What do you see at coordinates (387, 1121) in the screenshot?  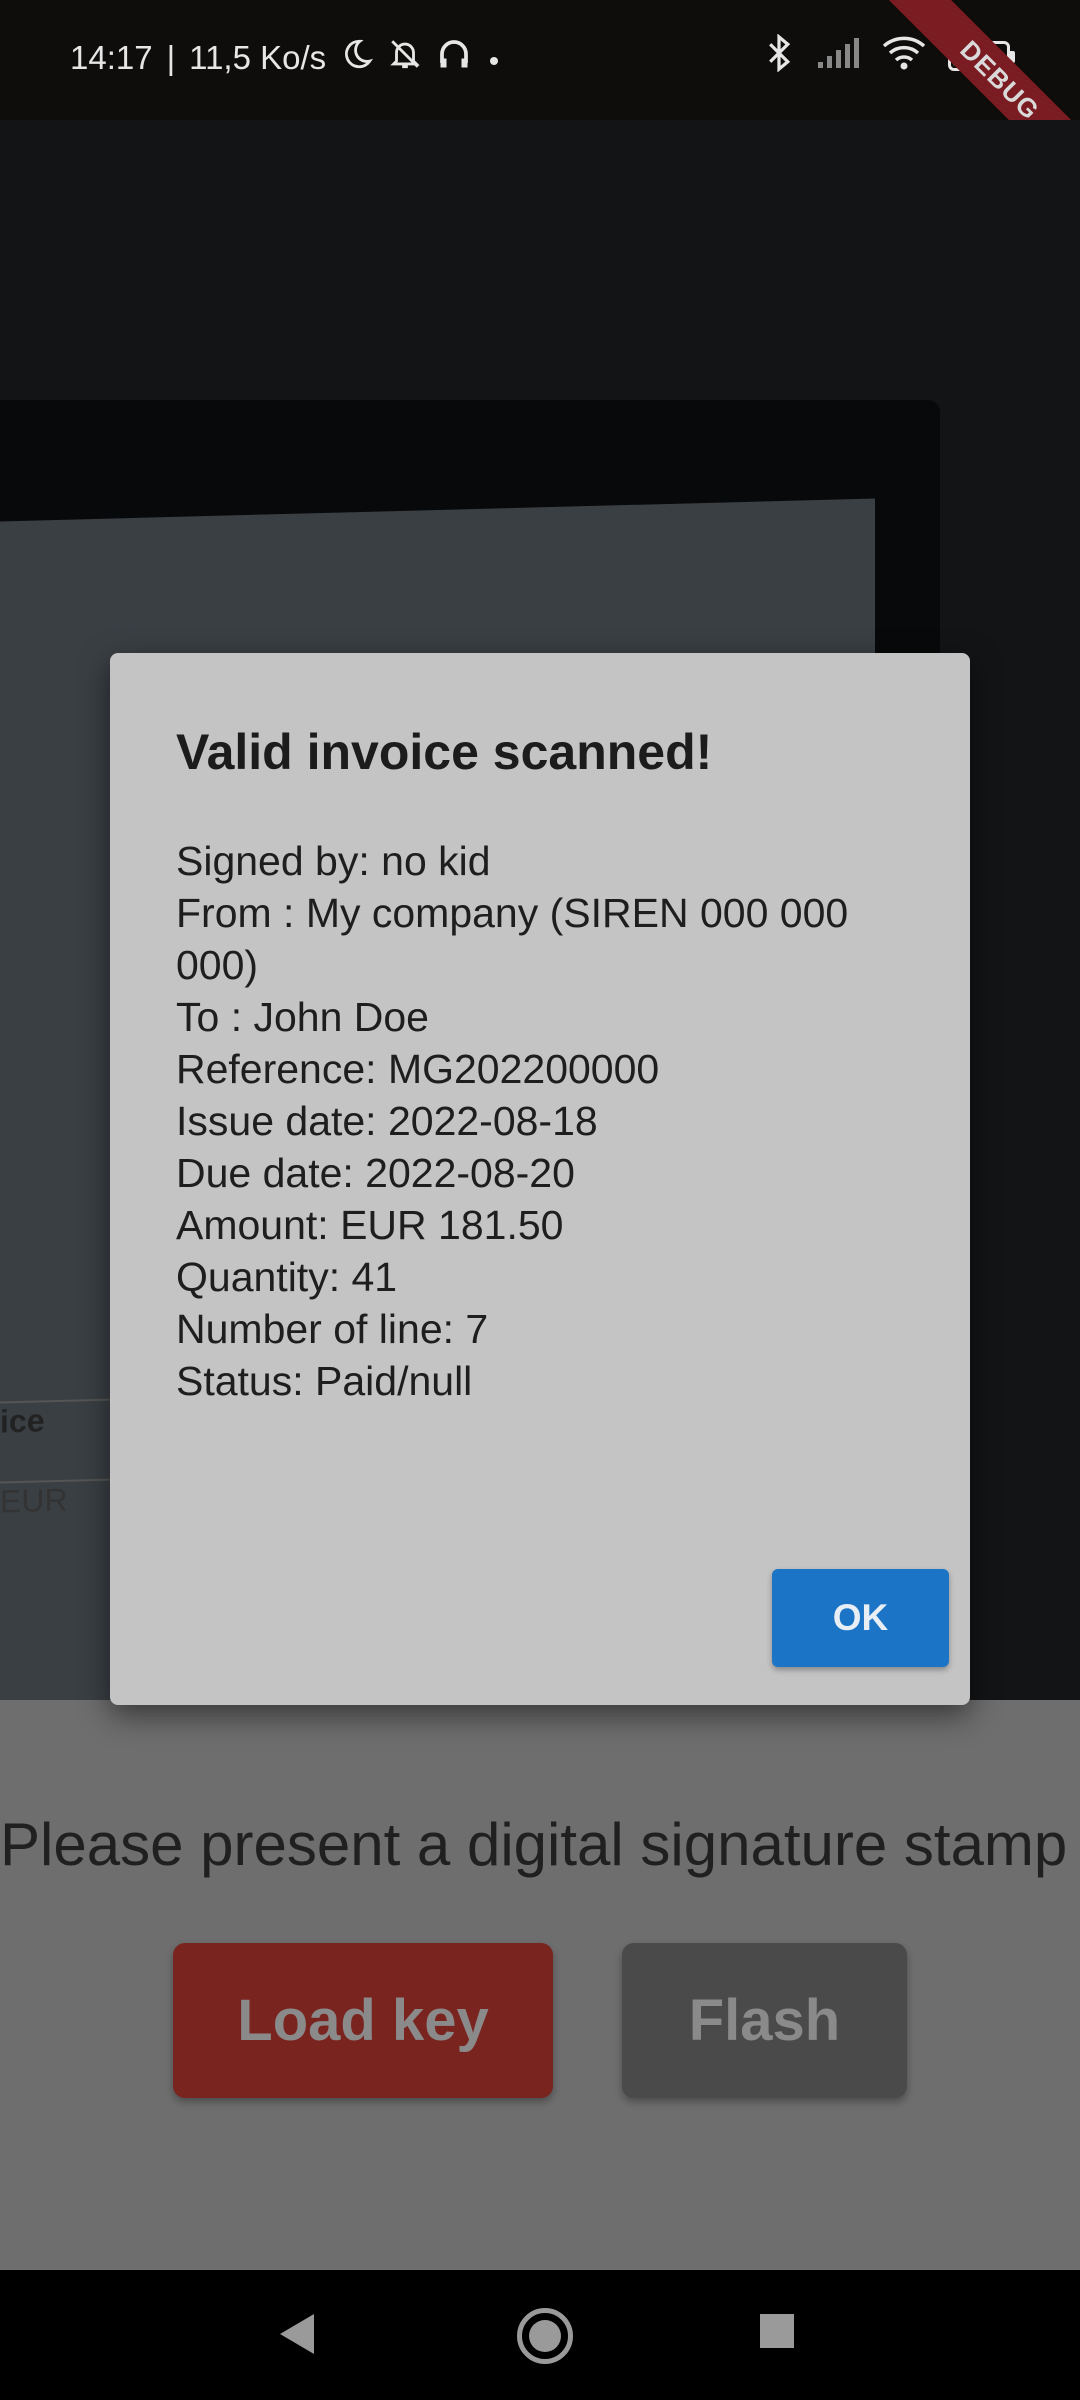 I see `issue-date-line: Issue date: 2022-08-18` at bounding box center [387, 1121].